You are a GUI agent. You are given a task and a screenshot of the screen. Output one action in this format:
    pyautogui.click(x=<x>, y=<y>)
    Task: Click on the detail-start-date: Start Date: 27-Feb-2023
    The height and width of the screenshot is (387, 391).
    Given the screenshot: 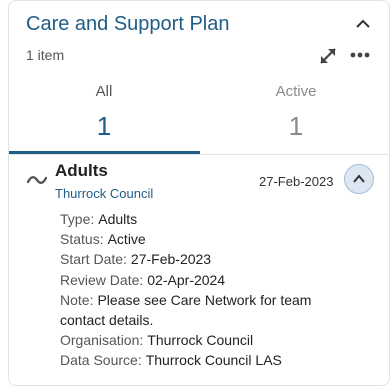 What is the action you would take?
    pyautogui.click(x=210, y=259)
    